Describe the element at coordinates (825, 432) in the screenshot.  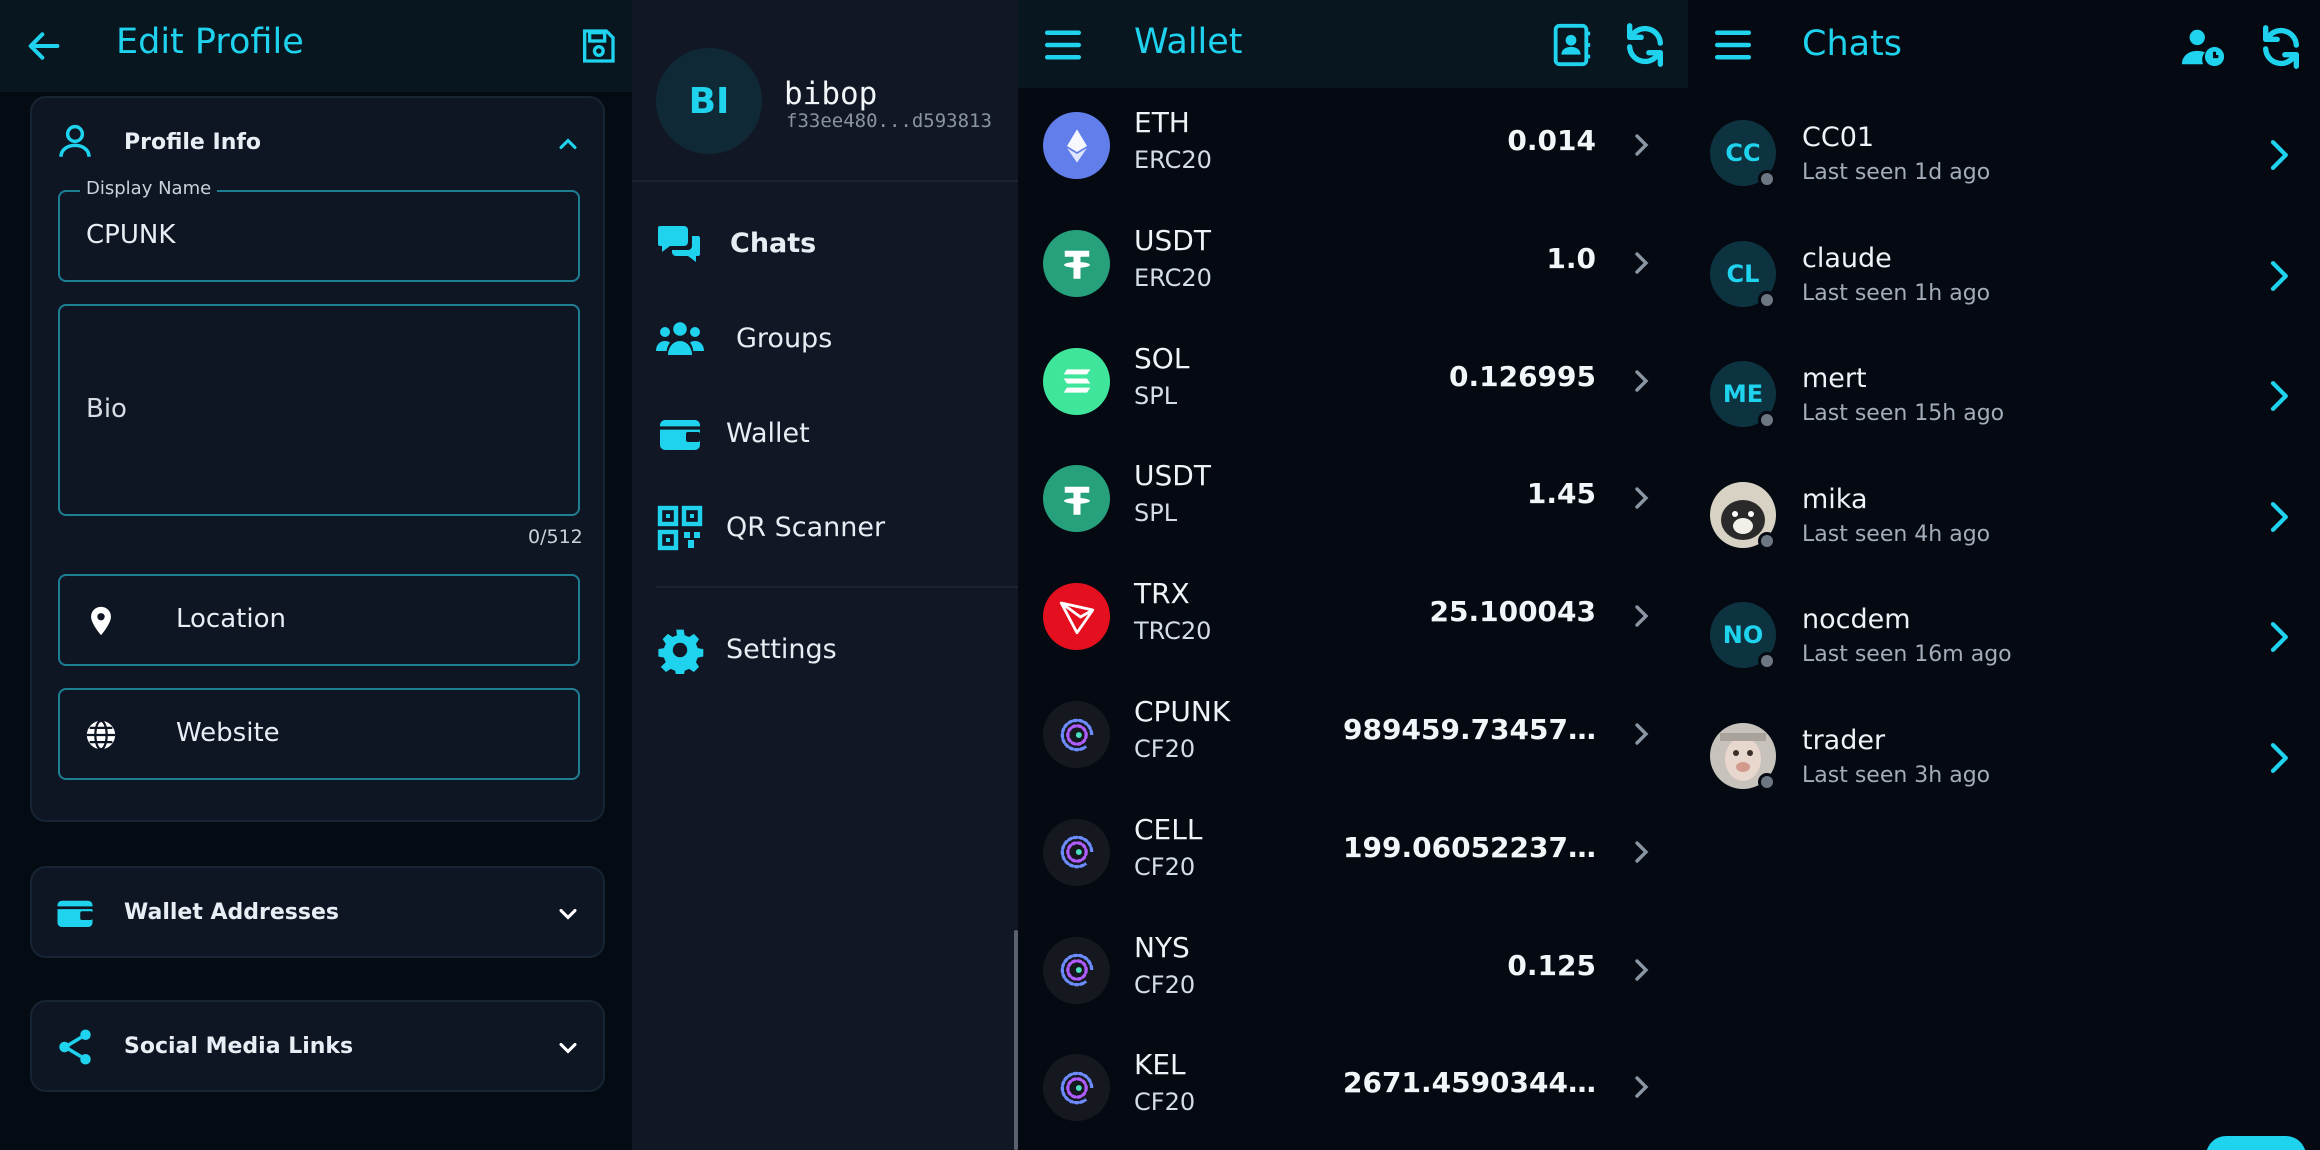
I see `drawer-item-wallet: Wallet` at that location.